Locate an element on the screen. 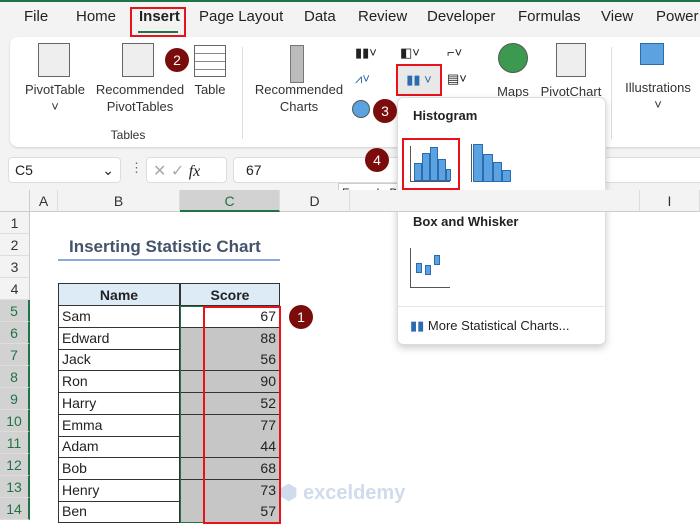 This screenshot has width=700, height=530. step-badge-2: 2 is located at coordinates (177, 60).